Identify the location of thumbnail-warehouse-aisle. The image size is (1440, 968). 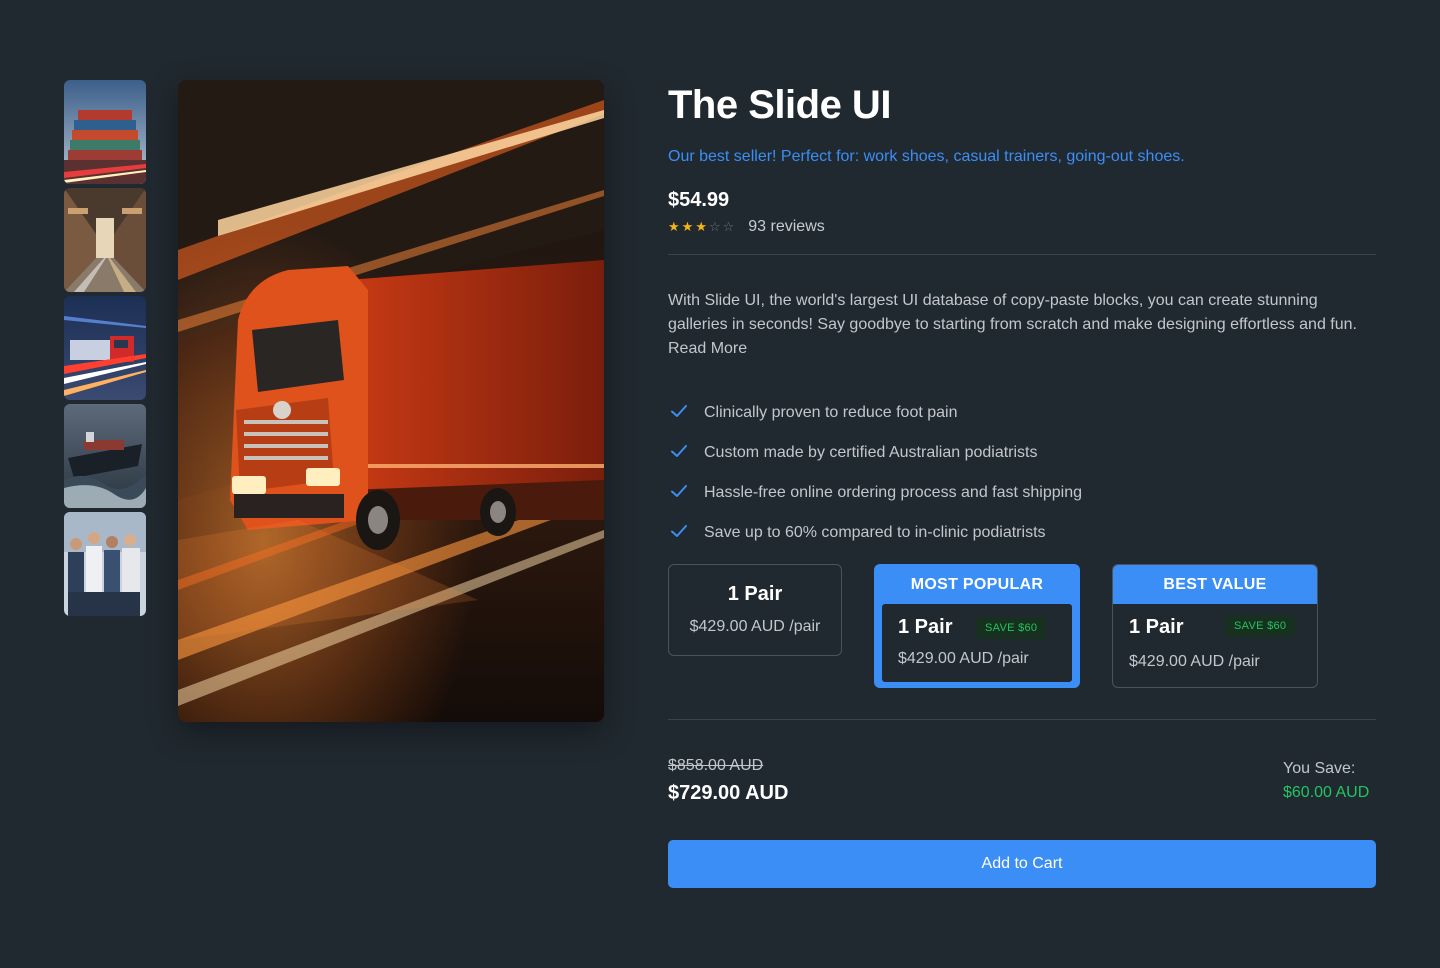
(105, 240).